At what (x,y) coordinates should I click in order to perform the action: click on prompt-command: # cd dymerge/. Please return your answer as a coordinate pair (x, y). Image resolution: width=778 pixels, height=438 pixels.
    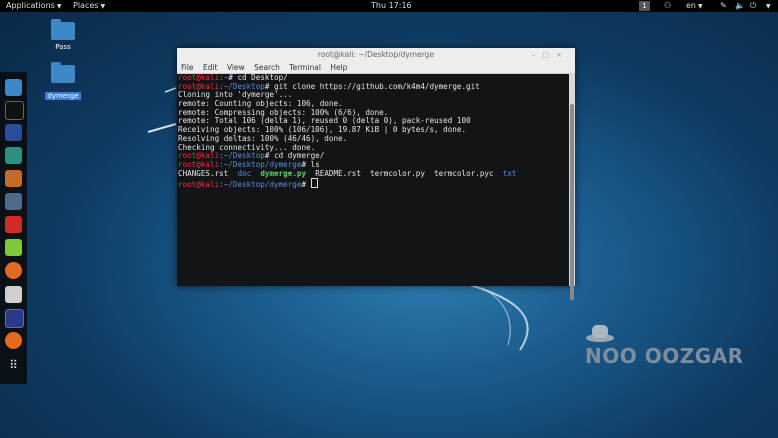
    Looking at the image, I should click on (294, 156).